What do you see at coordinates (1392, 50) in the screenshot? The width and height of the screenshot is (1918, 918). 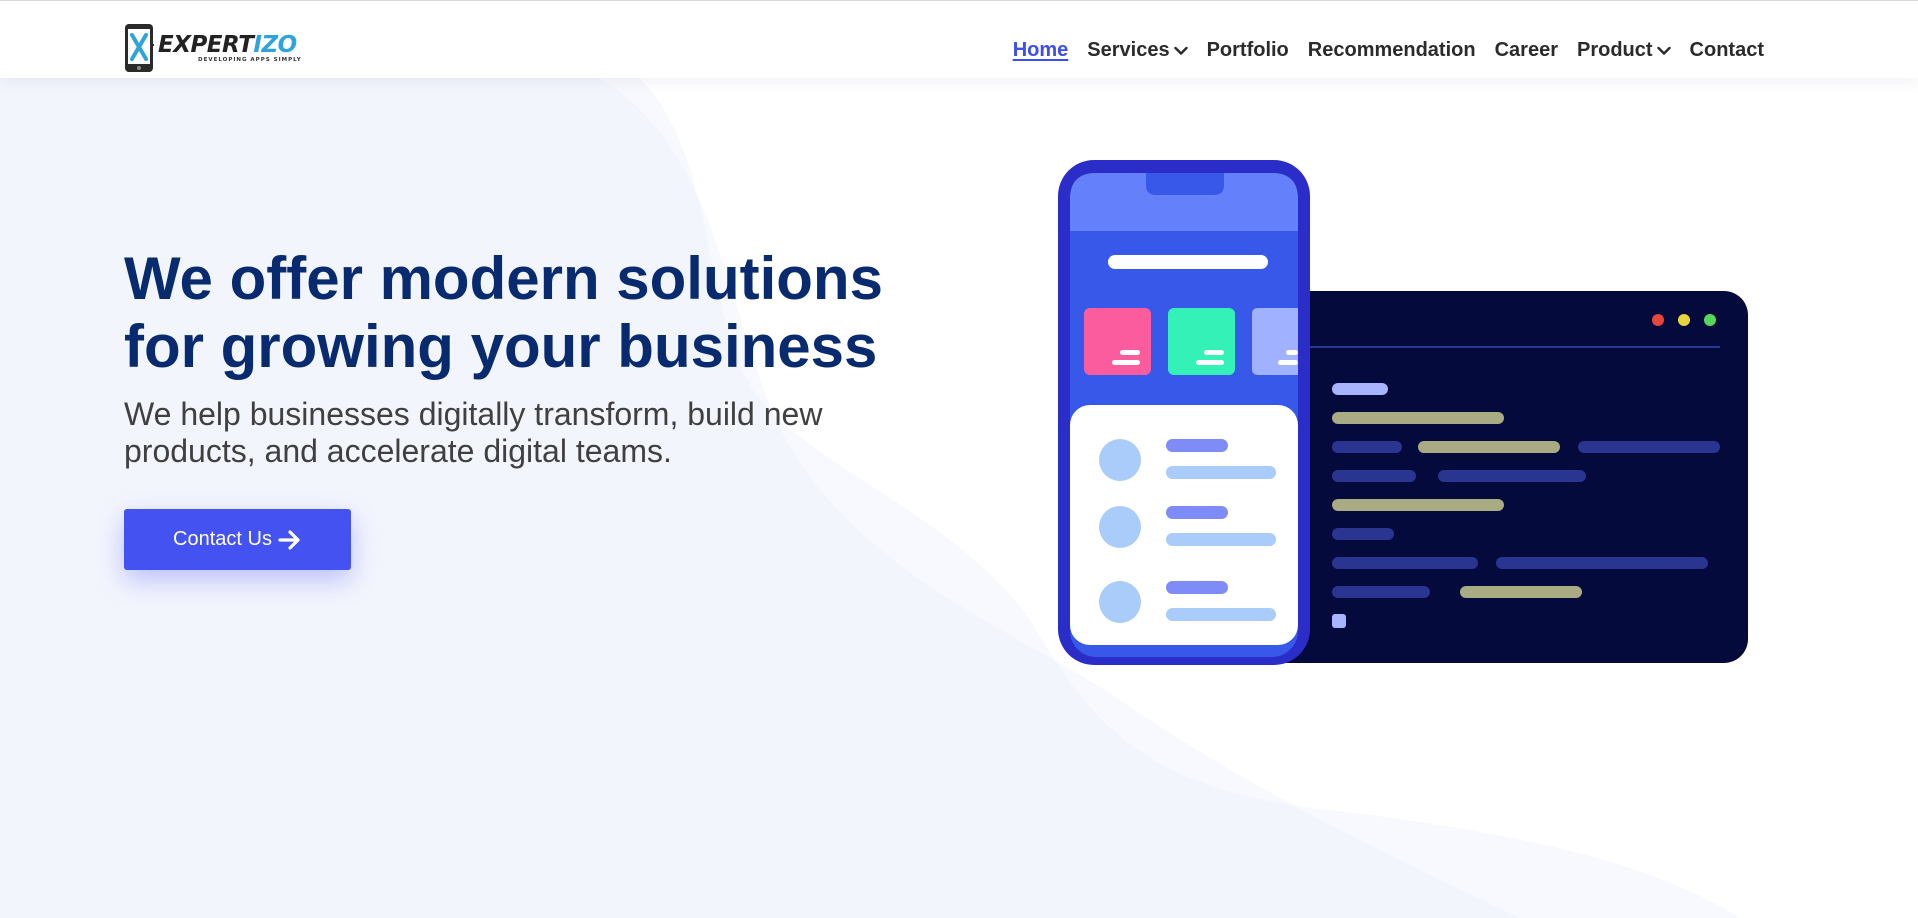 I see `nav-recommendation: Recommendation` at bounding box center [1392, 50].